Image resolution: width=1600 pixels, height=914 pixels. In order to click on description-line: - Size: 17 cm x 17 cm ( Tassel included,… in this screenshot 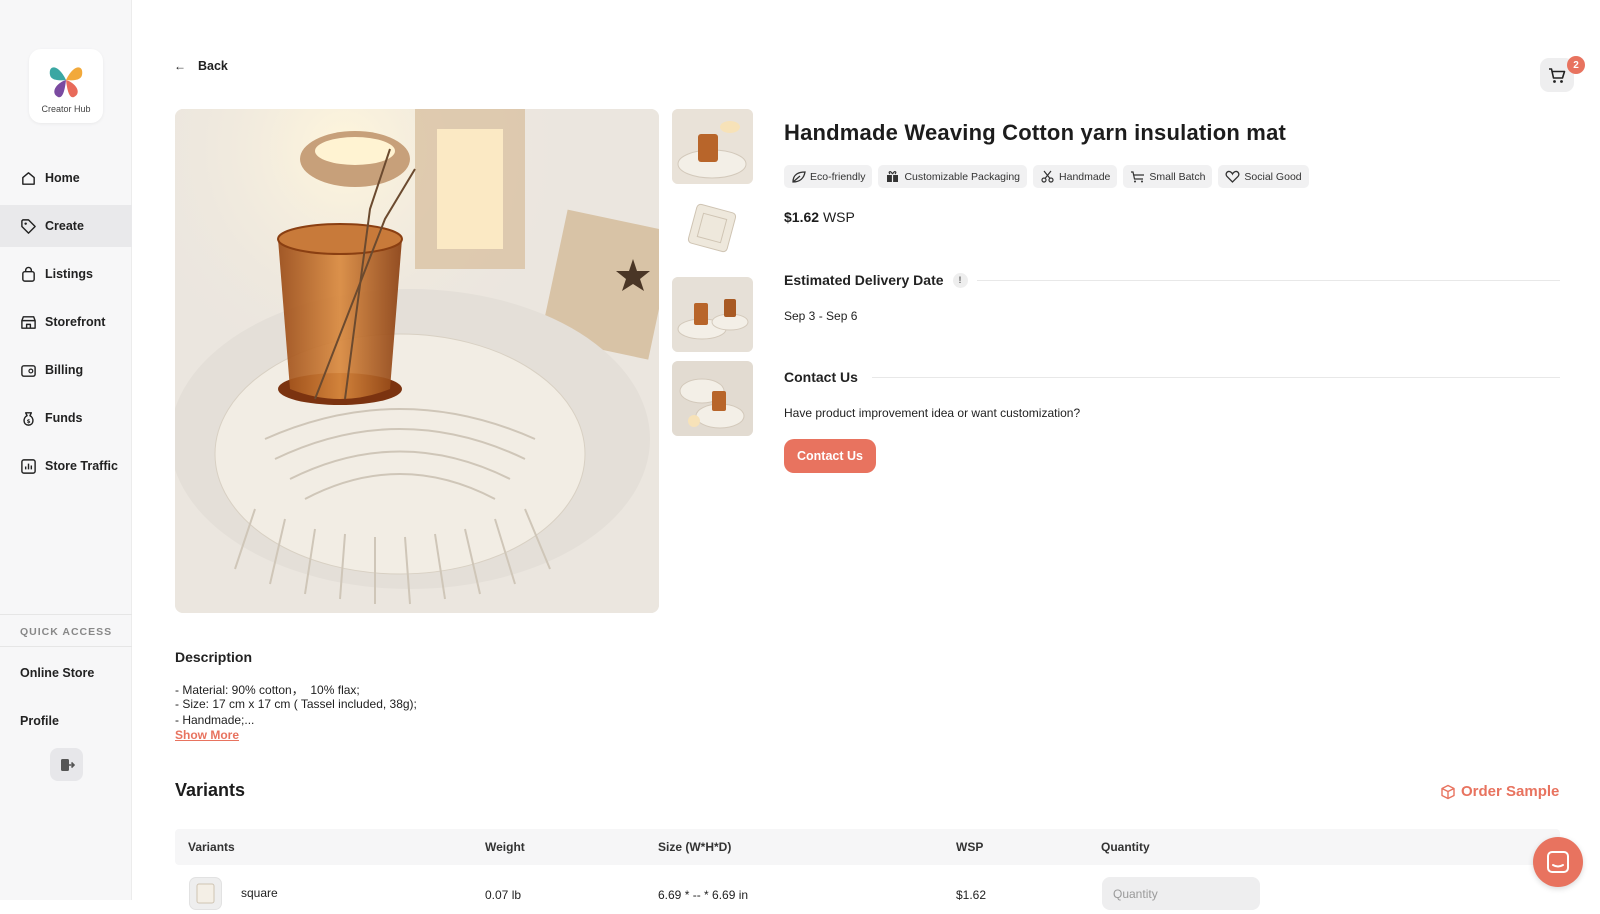, I will do `click(296, 704)`.